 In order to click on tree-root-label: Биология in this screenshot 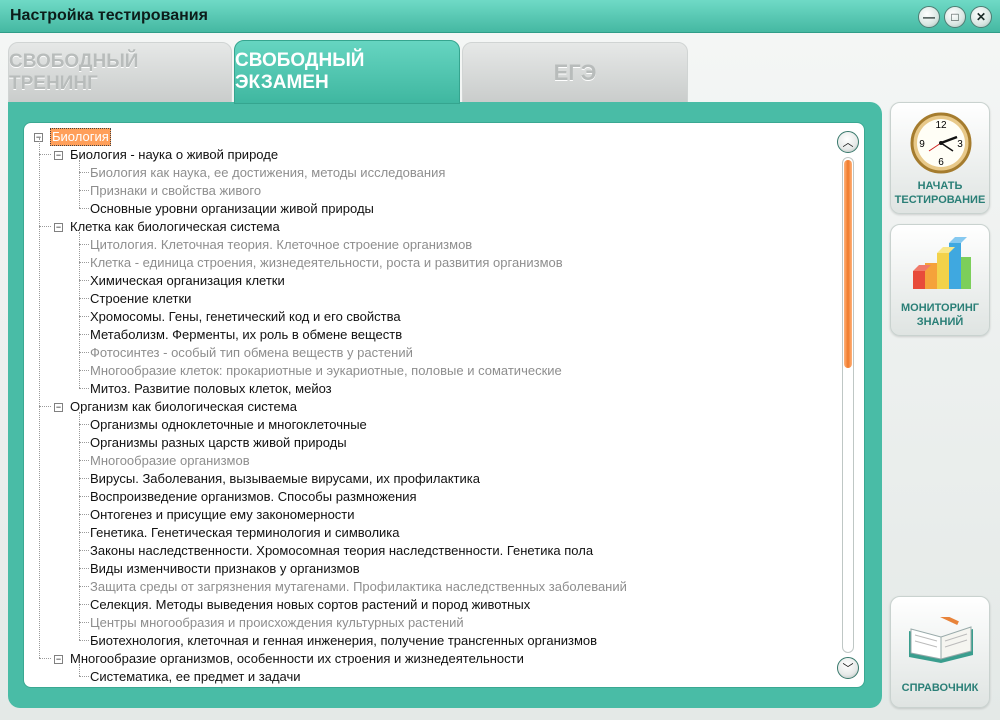, I will do `click(80, 137)`.